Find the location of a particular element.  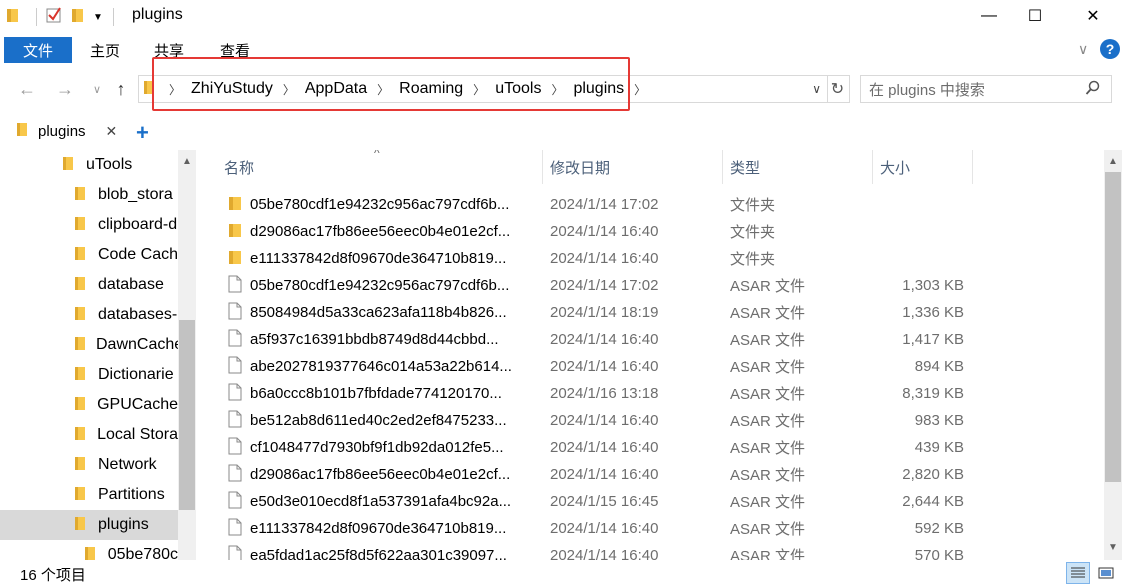

file-size: 1,417 KB is located at coordinates (933, 339).